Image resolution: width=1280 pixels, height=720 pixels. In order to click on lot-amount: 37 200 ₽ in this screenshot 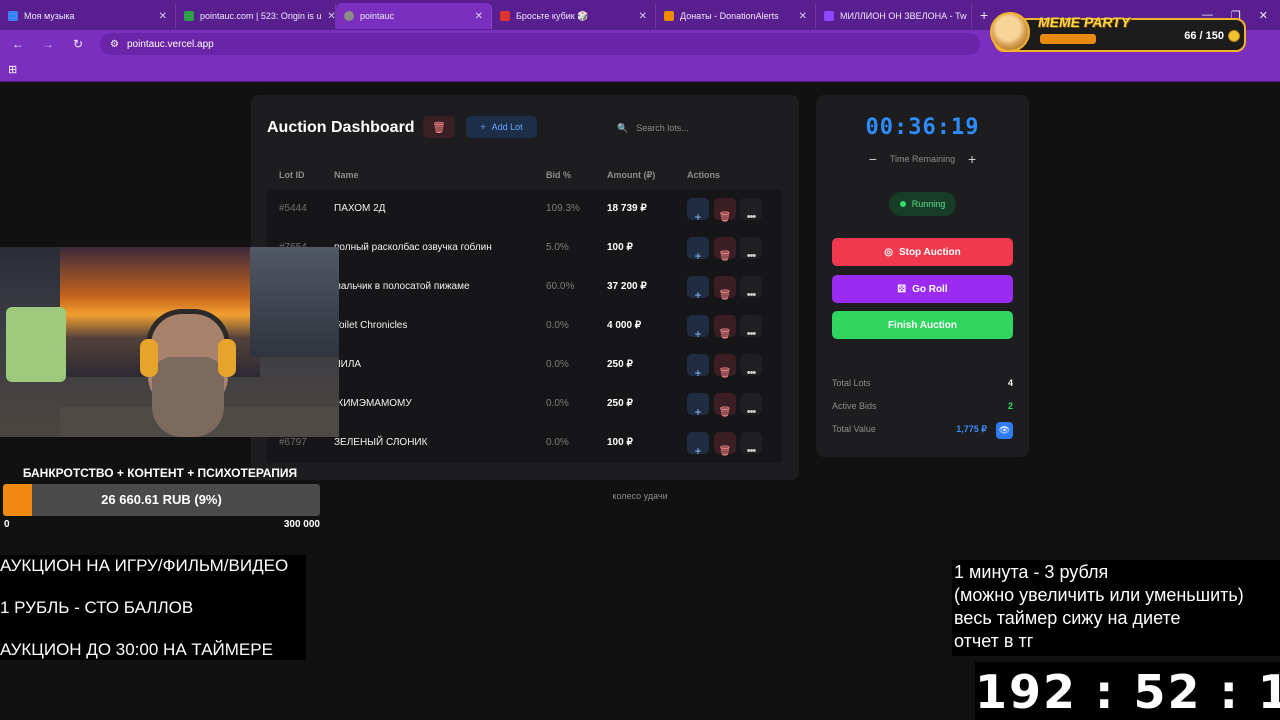, I will do `click(627, 286)`.